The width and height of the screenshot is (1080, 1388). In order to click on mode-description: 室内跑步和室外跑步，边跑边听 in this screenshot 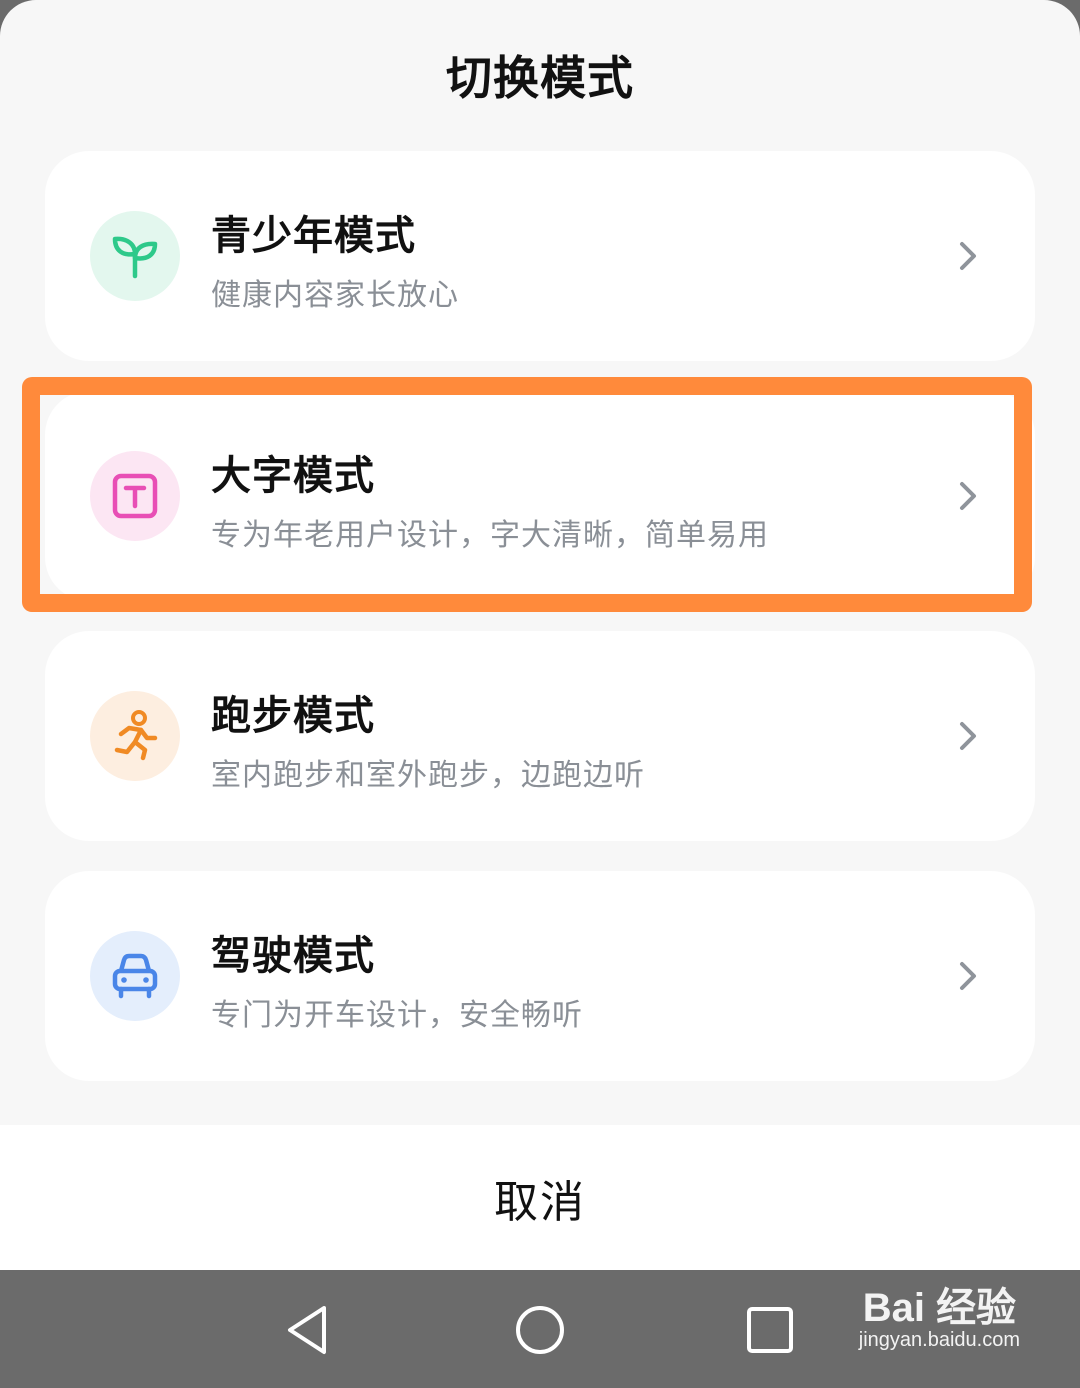, I will do `click(428, 775)`.